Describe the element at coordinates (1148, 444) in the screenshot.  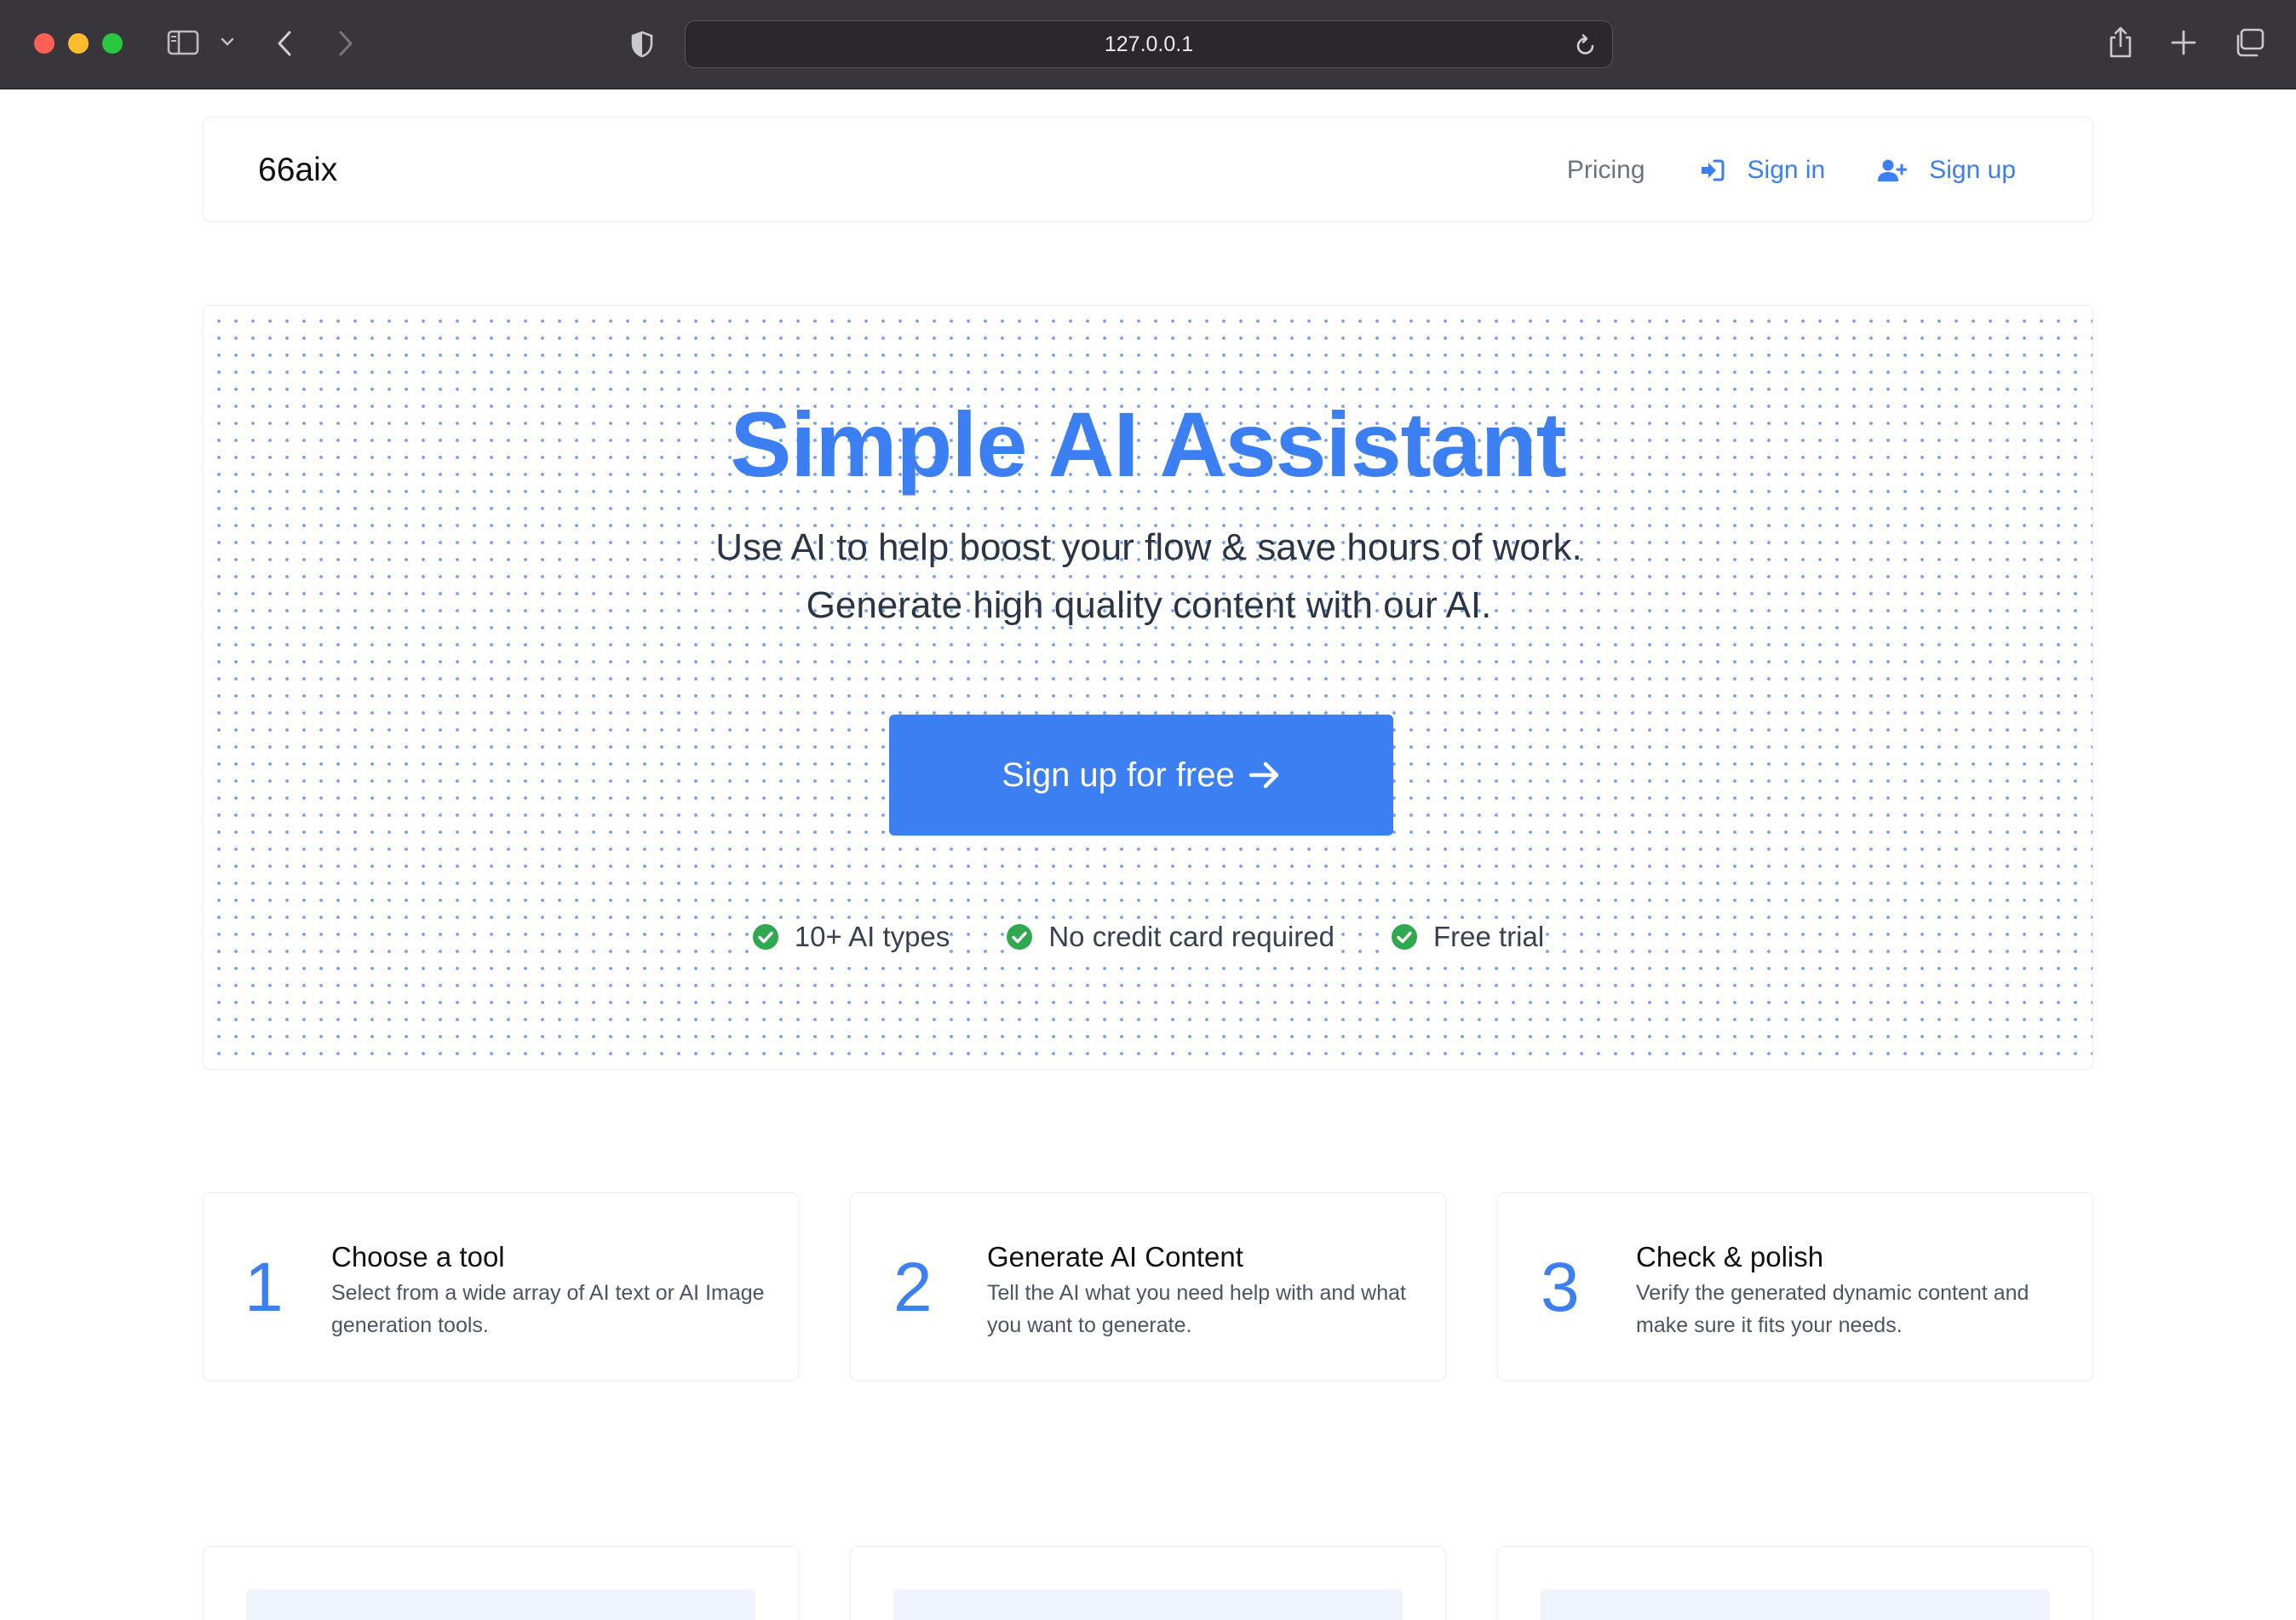
I see `hero-title: Simple AI Assistant` at that location.